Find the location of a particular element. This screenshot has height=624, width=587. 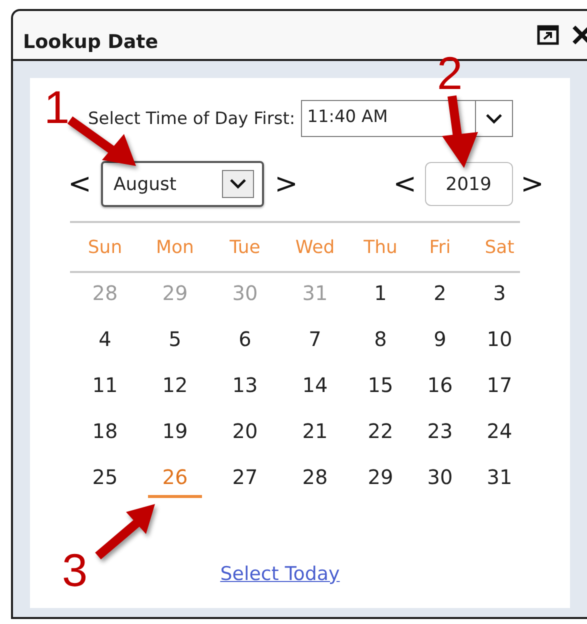

weekday-header: Fri is located at coordinates (440, 247).